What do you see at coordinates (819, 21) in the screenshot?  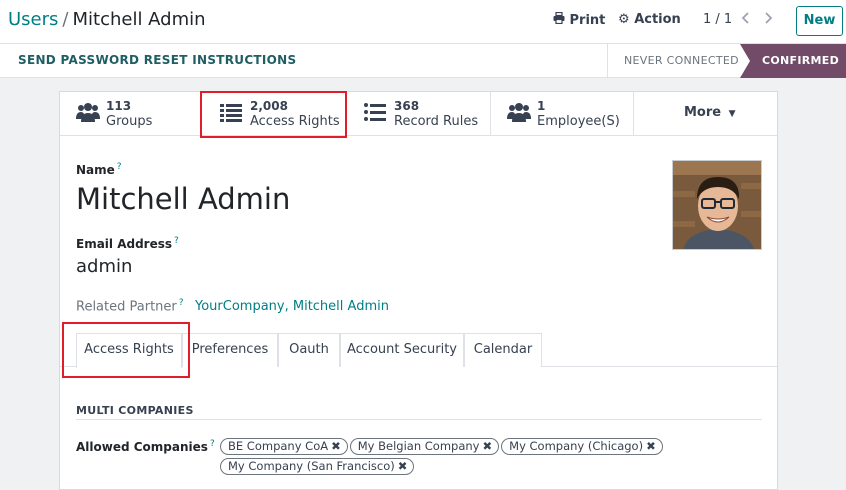 I see `new-button: New` at bounding box center [819, 21].